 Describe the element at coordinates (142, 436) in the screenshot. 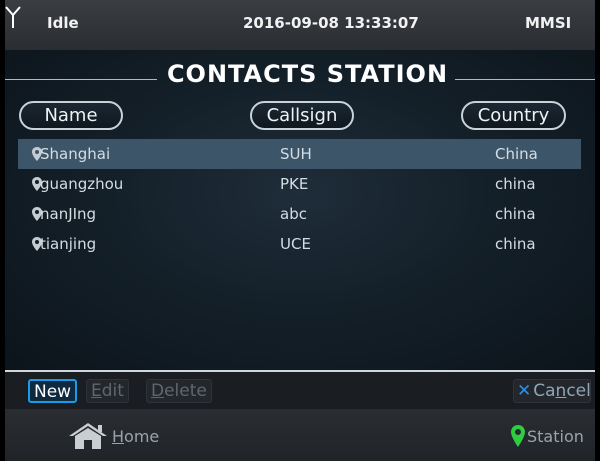

I see `home-label-rest: ome` at that location.